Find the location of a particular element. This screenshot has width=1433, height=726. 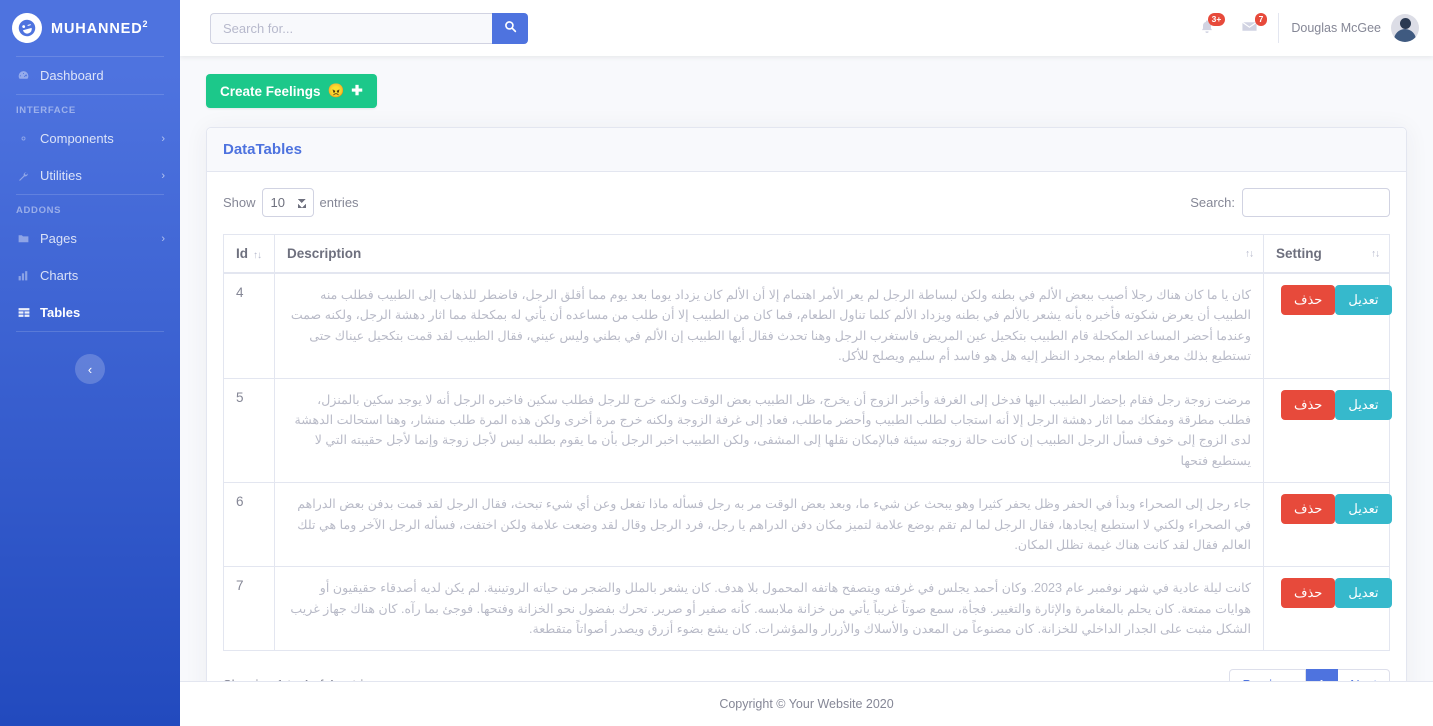

wrench-icon is located at coordinates (23, 176).